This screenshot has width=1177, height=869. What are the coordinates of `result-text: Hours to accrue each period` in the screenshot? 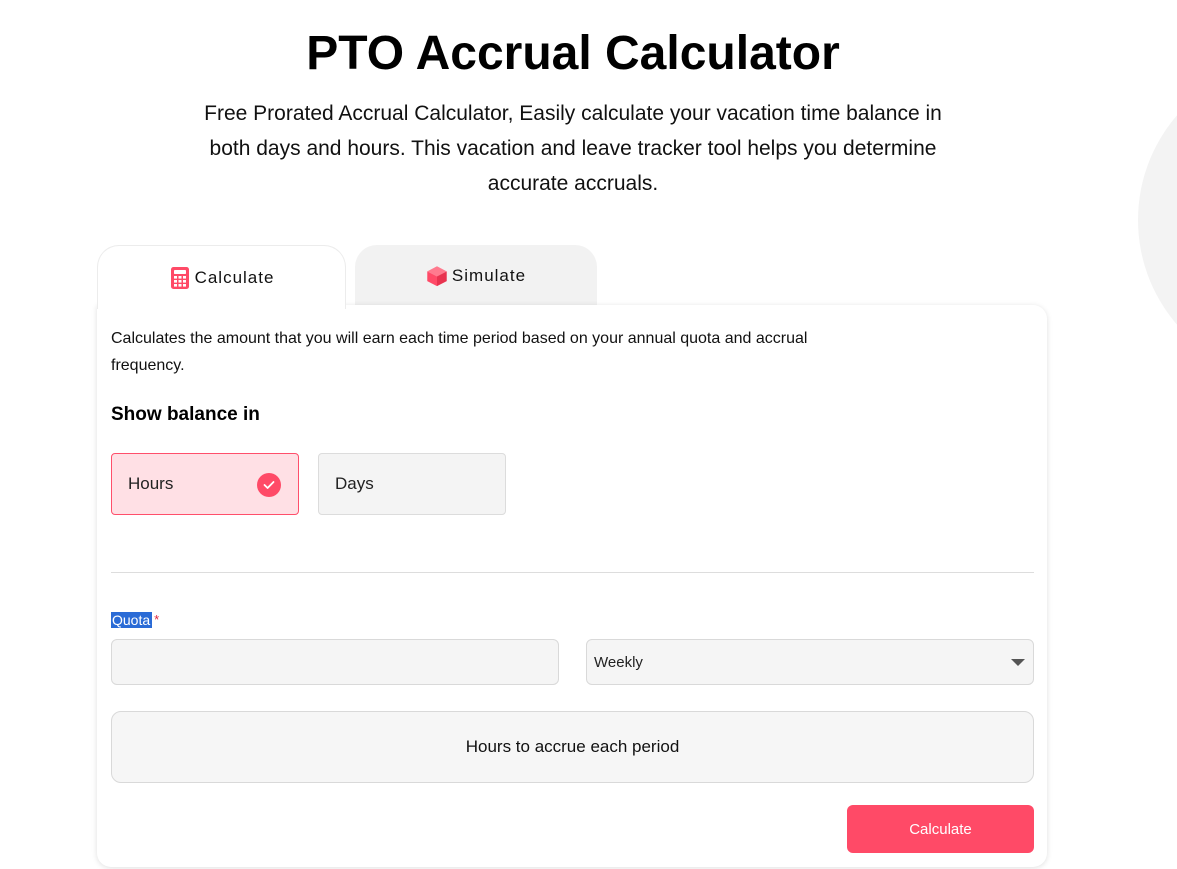 It's located at (572, 746).